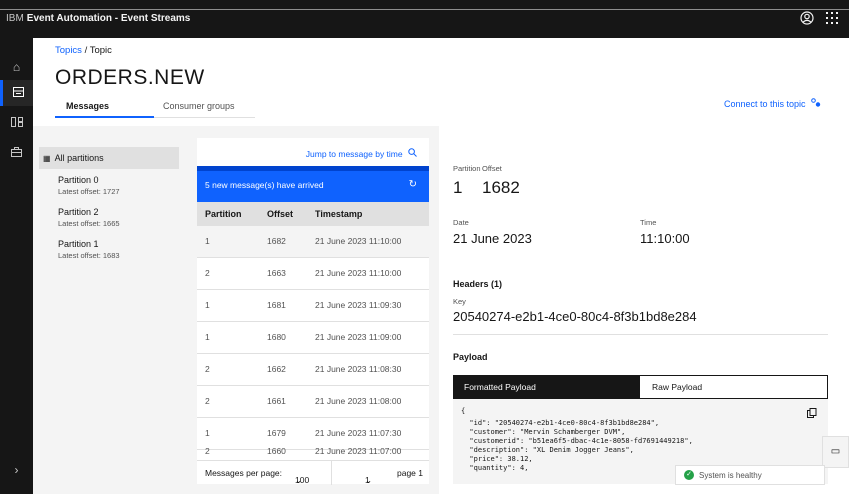  I want to click on column-timestamp: Timestamp, so click(338, 214).